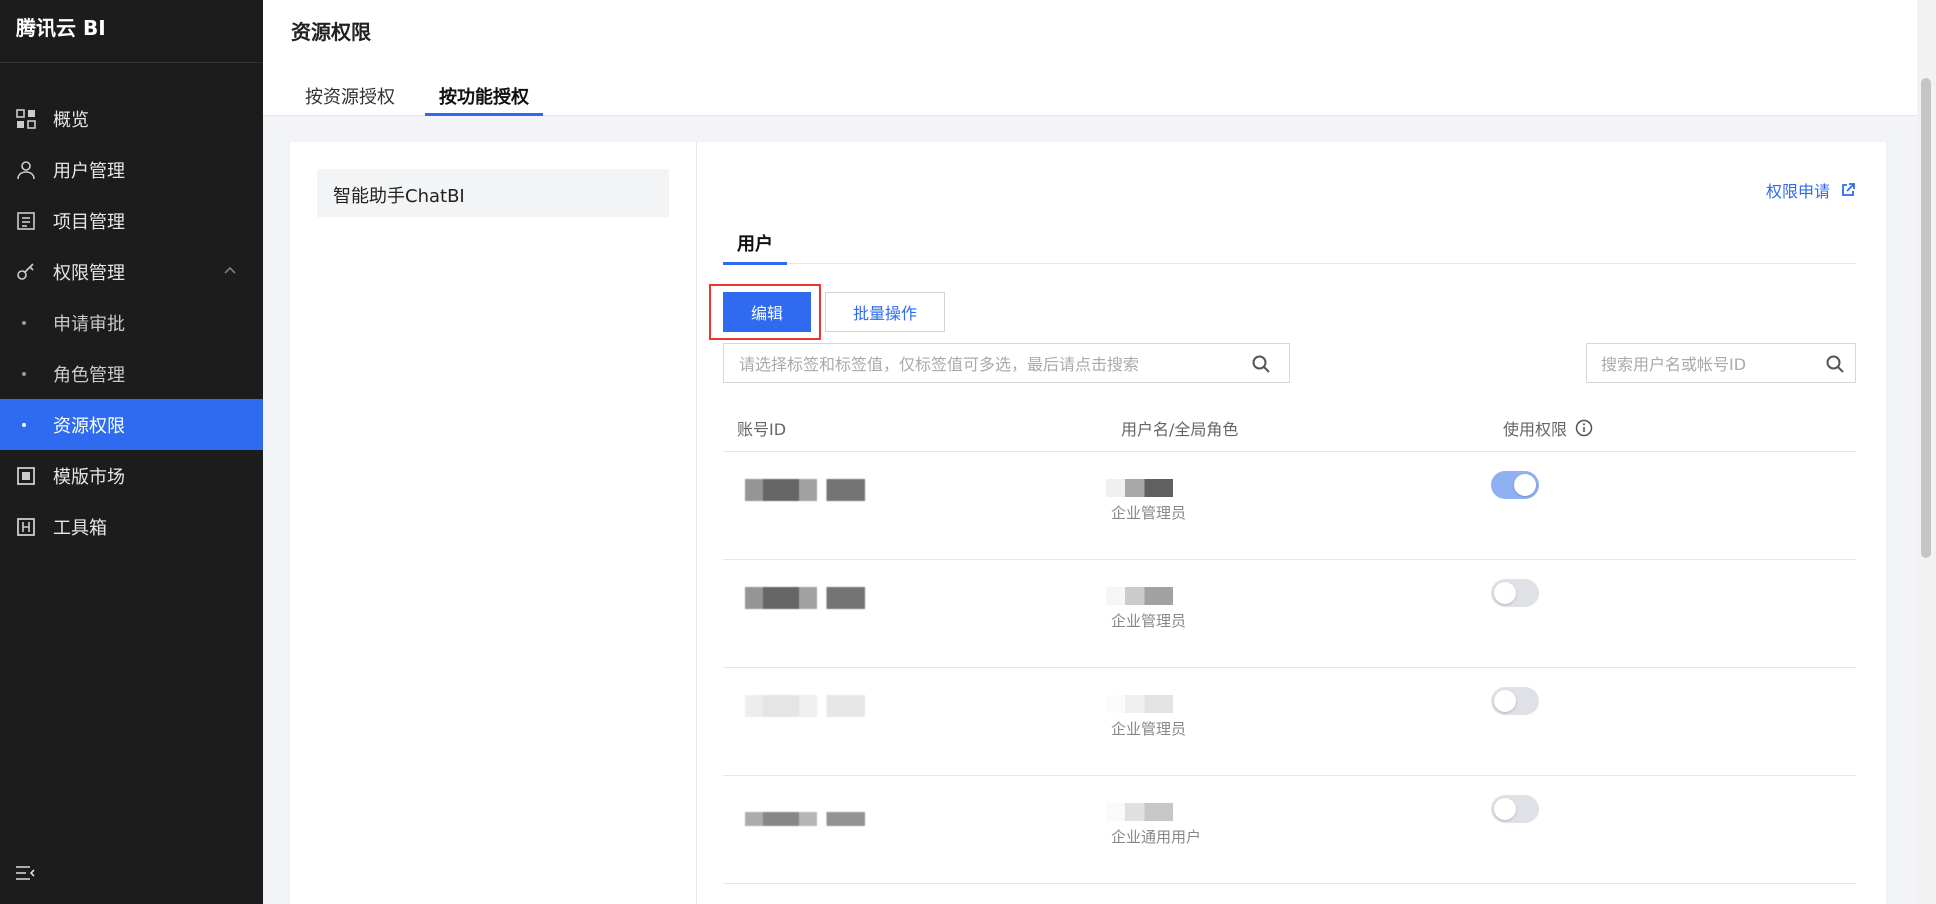 The image size is (1936, 904). I want to click on tab-users: 用户, so click(755, 247).